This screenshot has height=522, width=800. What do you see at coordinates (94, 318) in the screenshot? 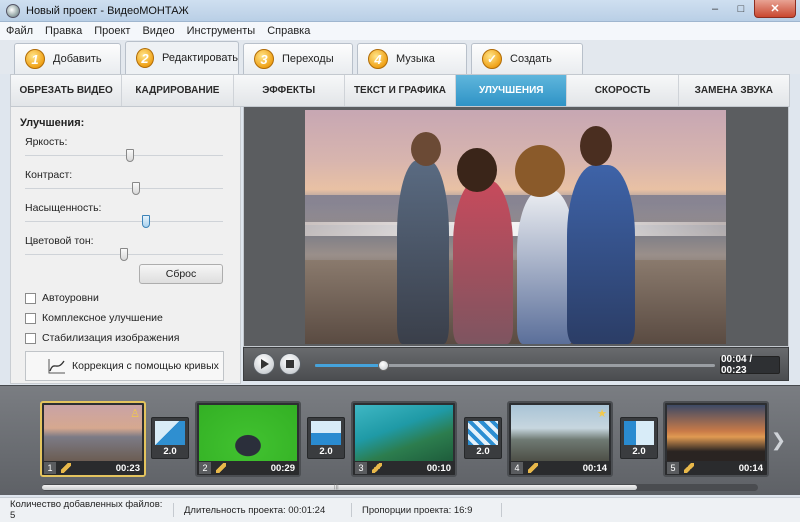
I see `complex-enhance-checkbox: Комплексное улучшение` at bounding box center [94, 318].